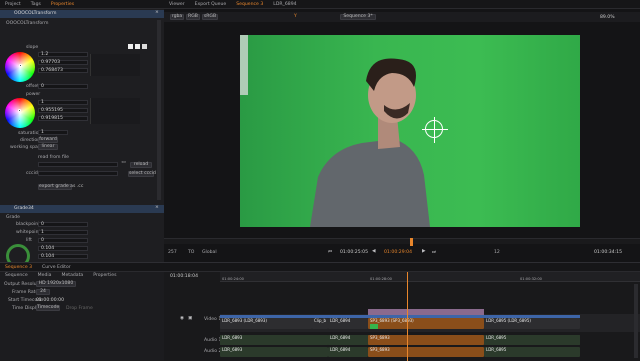 Image resolution: width=640 pixels, height=361 pixels. I want to click on slope-label: slope, so click(32, 47).